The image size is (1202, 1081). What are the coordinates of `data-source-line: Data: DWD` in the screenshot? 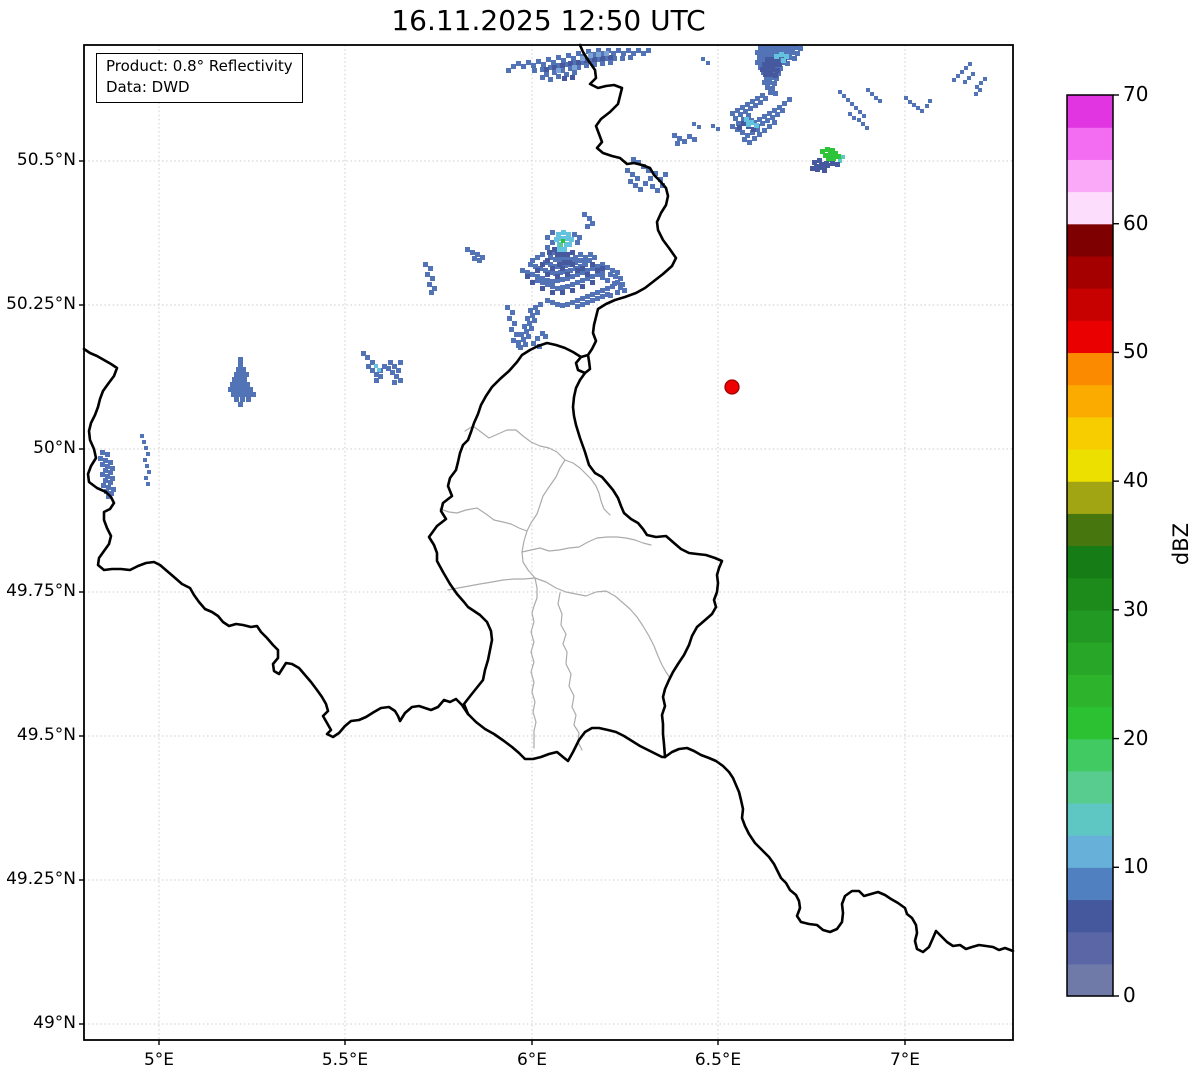 It's located at (148, 87).